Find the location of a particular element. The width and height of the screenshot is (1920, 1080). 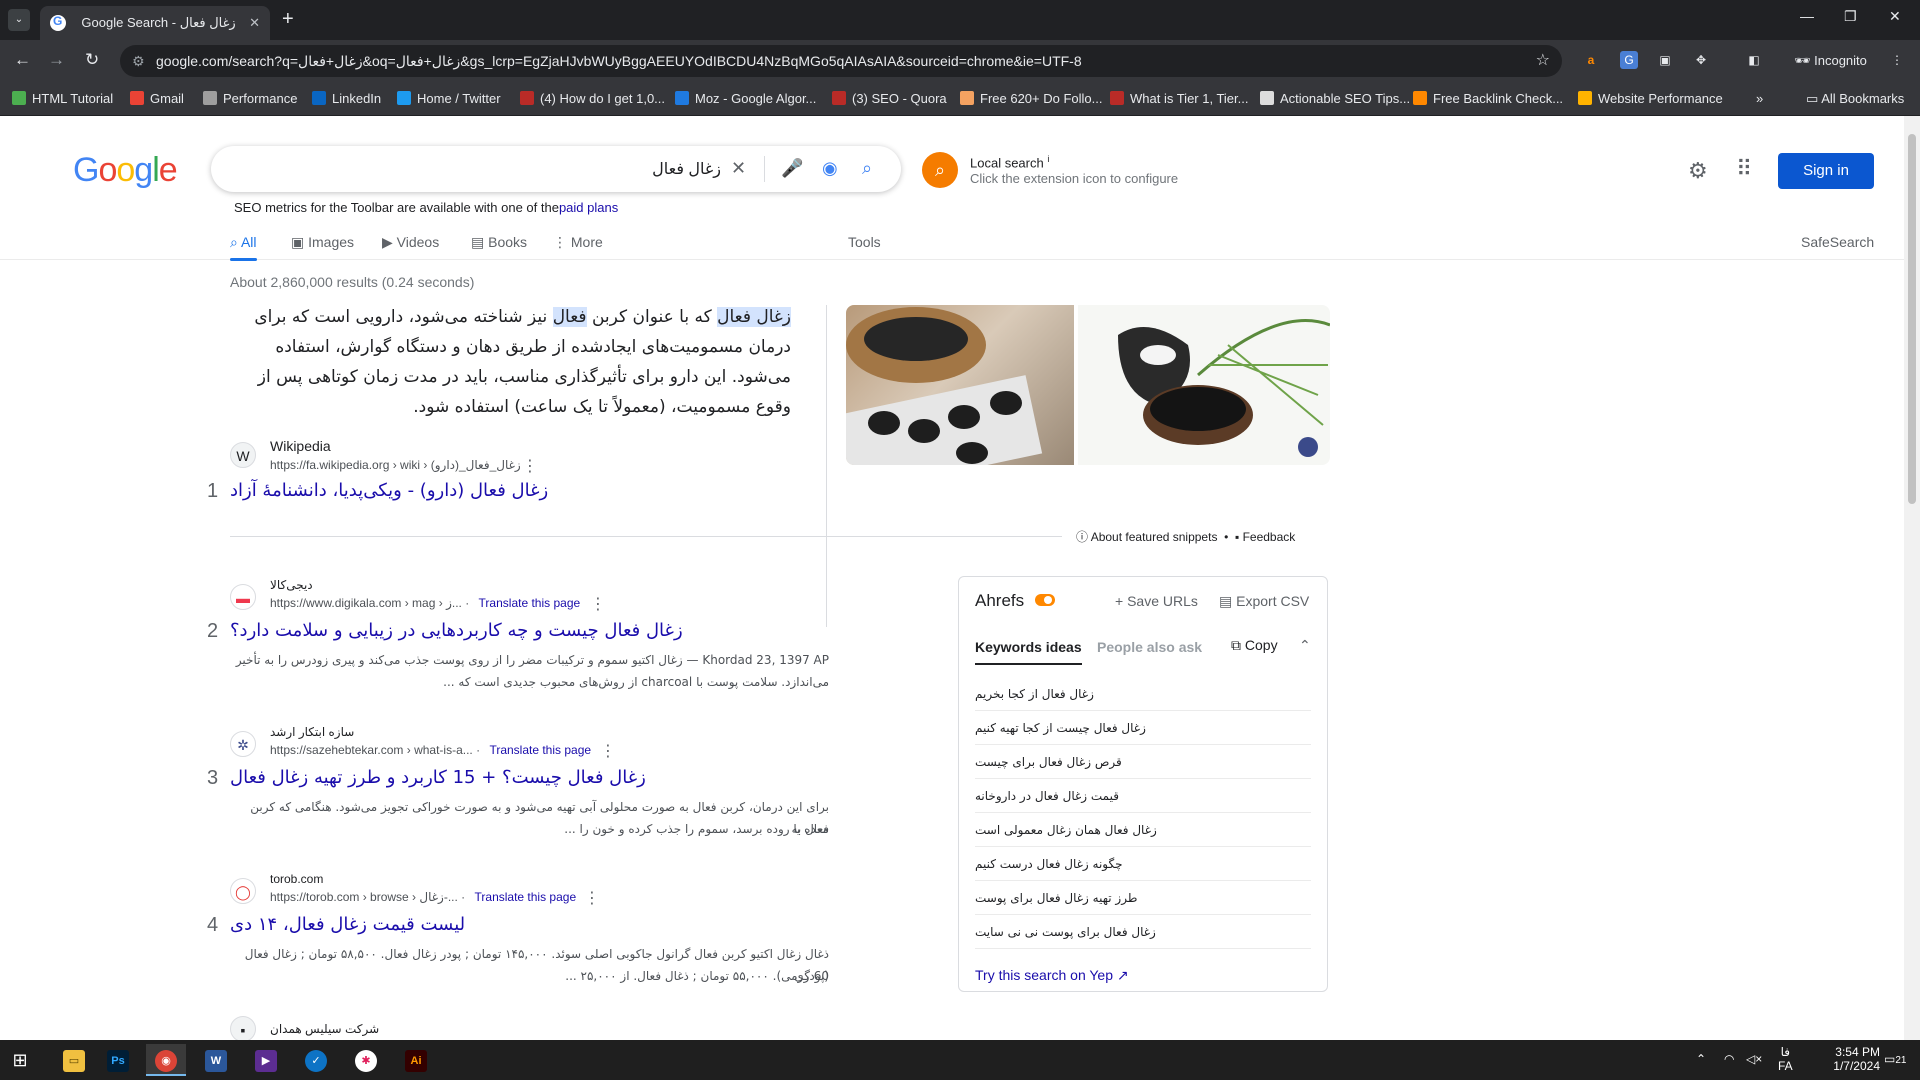

incognito-badge: 🕶 Incognito is located at coordinates (1830, 61).